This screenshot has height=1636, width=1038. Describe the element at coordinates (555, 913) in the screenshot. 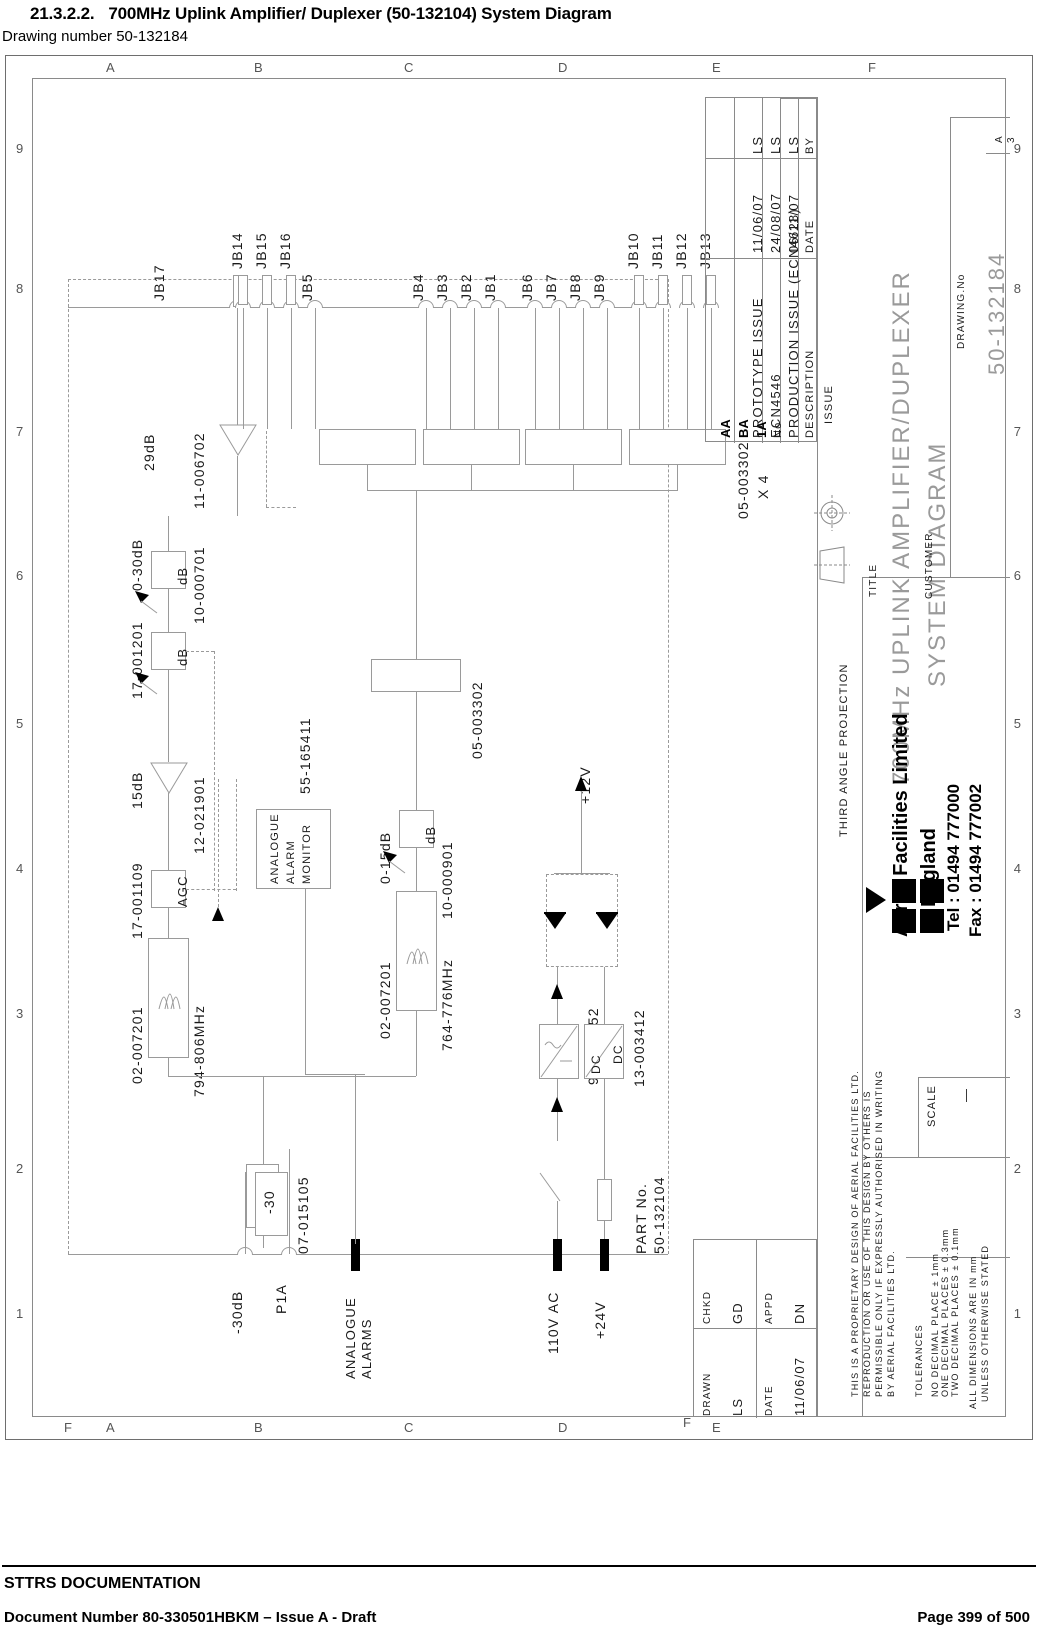

I see `diode-1-bar` at that location.